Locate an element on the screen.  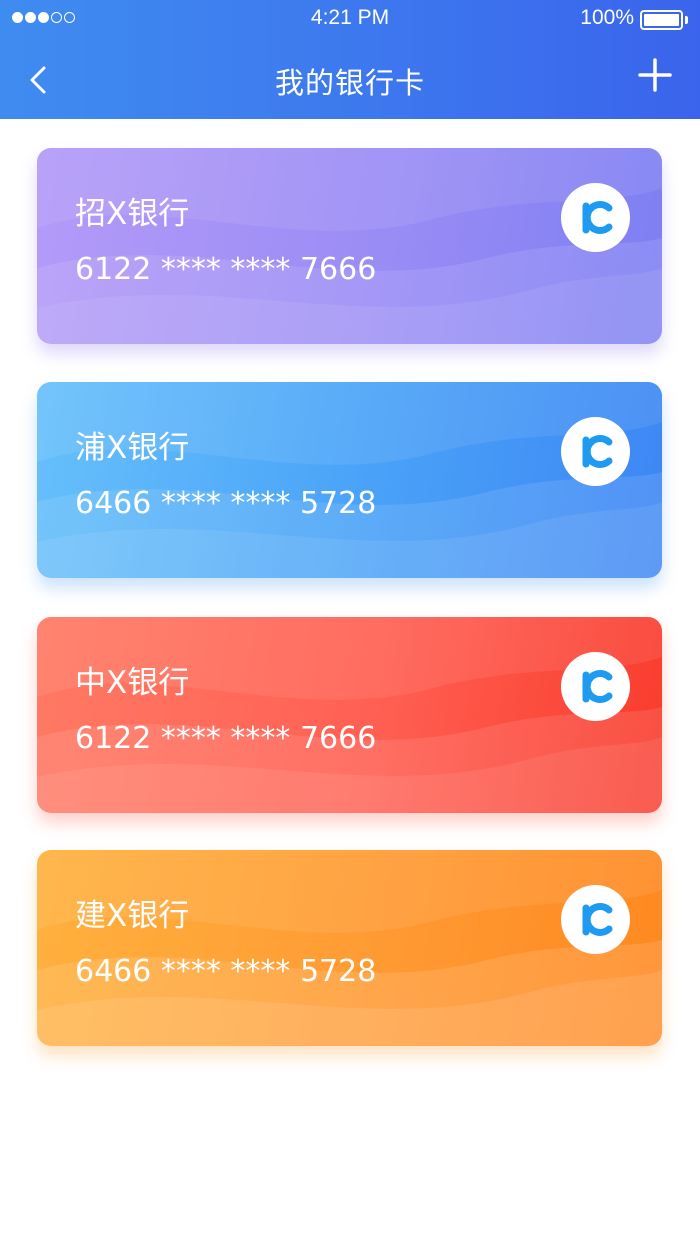
bank-name: 中X银行 is located at coordinates (132, 683).